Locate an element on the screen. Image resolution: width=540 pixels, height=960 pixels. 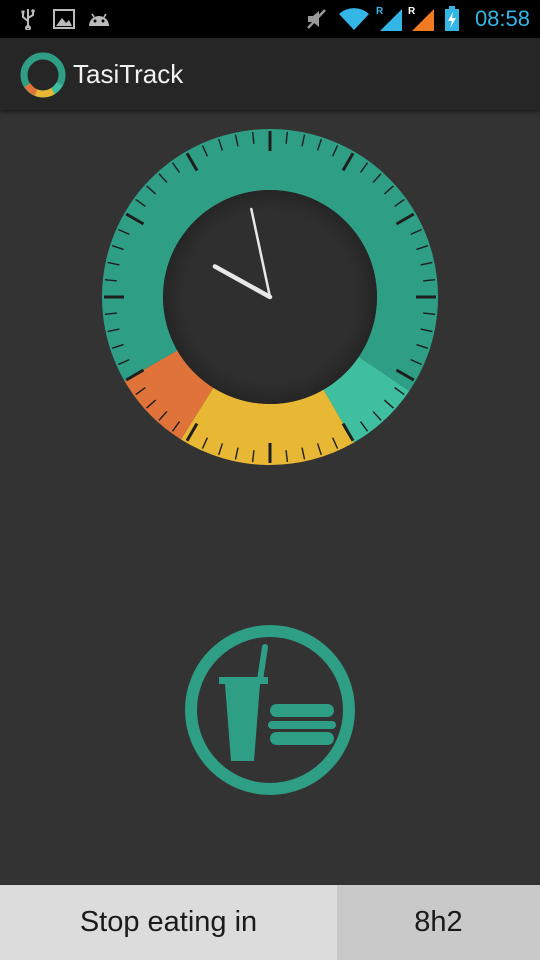
status-time: 08:58 is located at coordinates (502, 18).